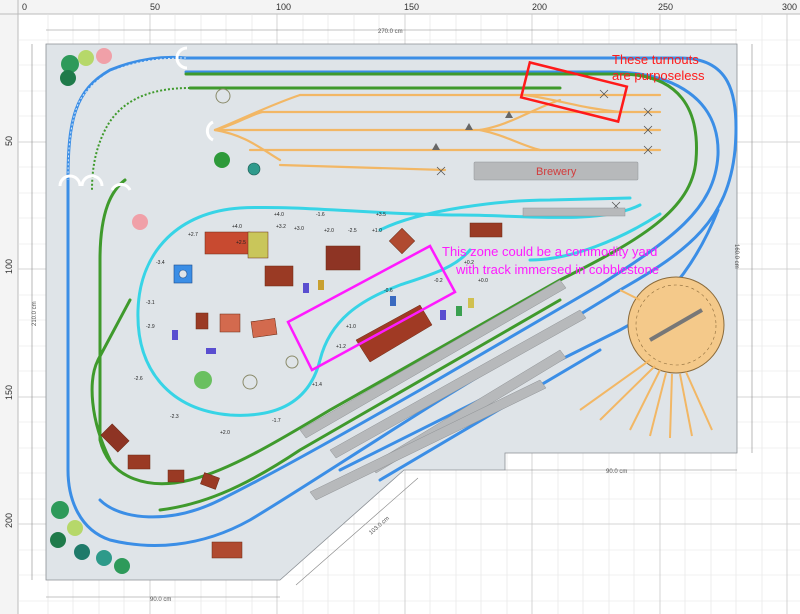 The image size is (800, 614). I want to click on grade-label: -2.6, so click(138, 379).